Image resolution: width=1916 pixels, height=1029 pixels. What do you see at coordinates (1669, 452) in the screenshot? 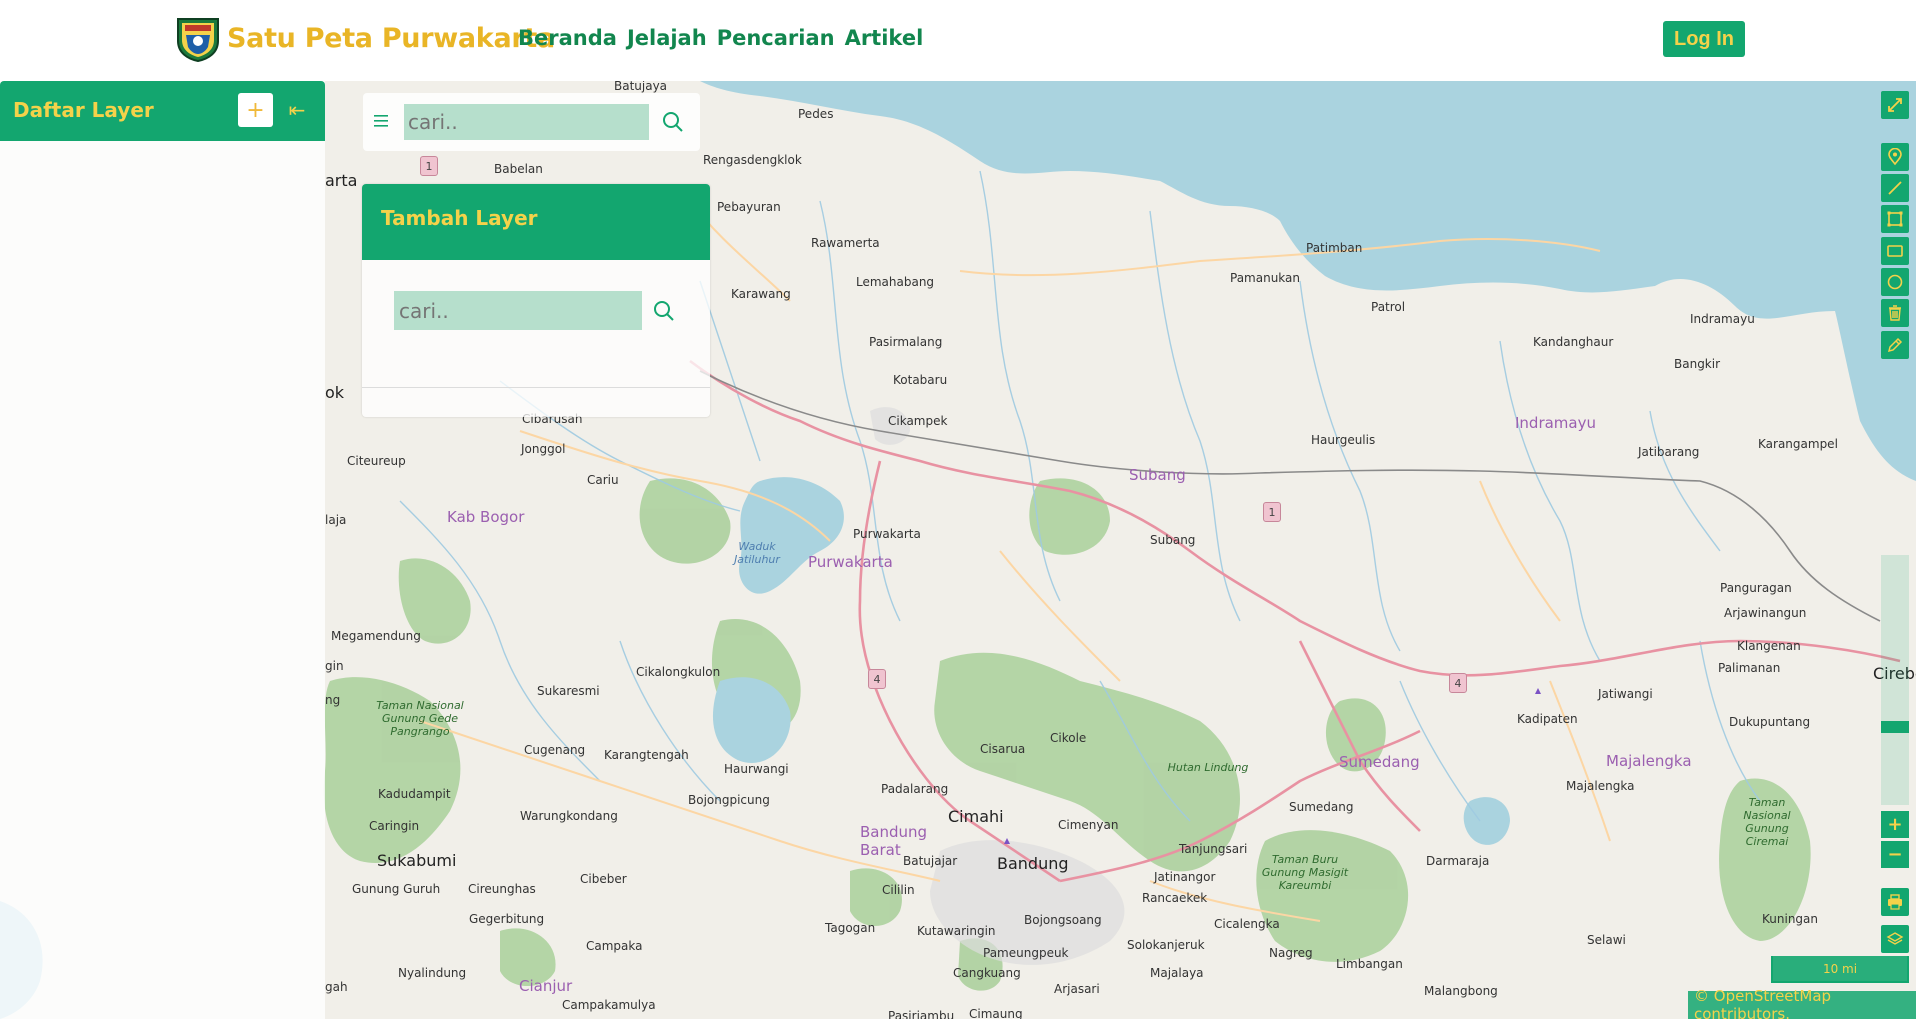
I see `place-label: Jatibarang` at bounding box center [1669, 452].